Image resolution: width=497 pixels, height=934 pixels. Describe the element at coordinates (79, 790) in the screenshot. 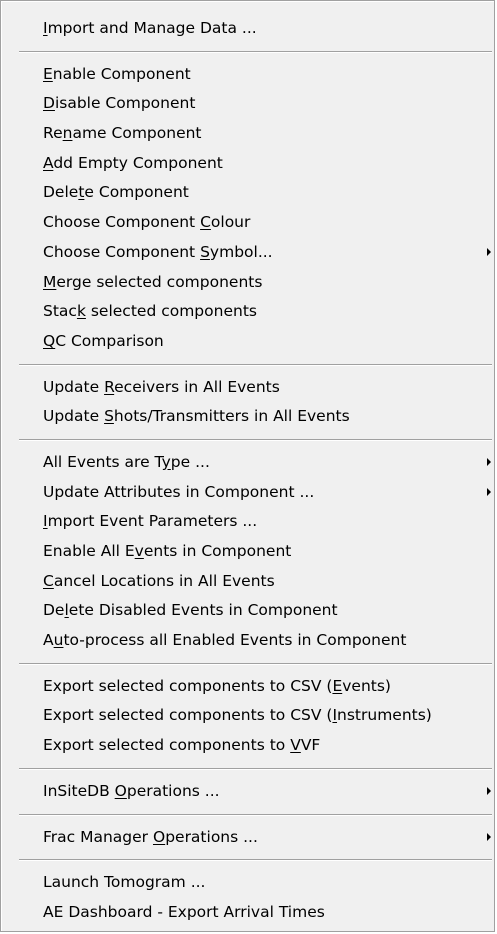

I see `menu-item-label-start: InSiteDB` at that location.